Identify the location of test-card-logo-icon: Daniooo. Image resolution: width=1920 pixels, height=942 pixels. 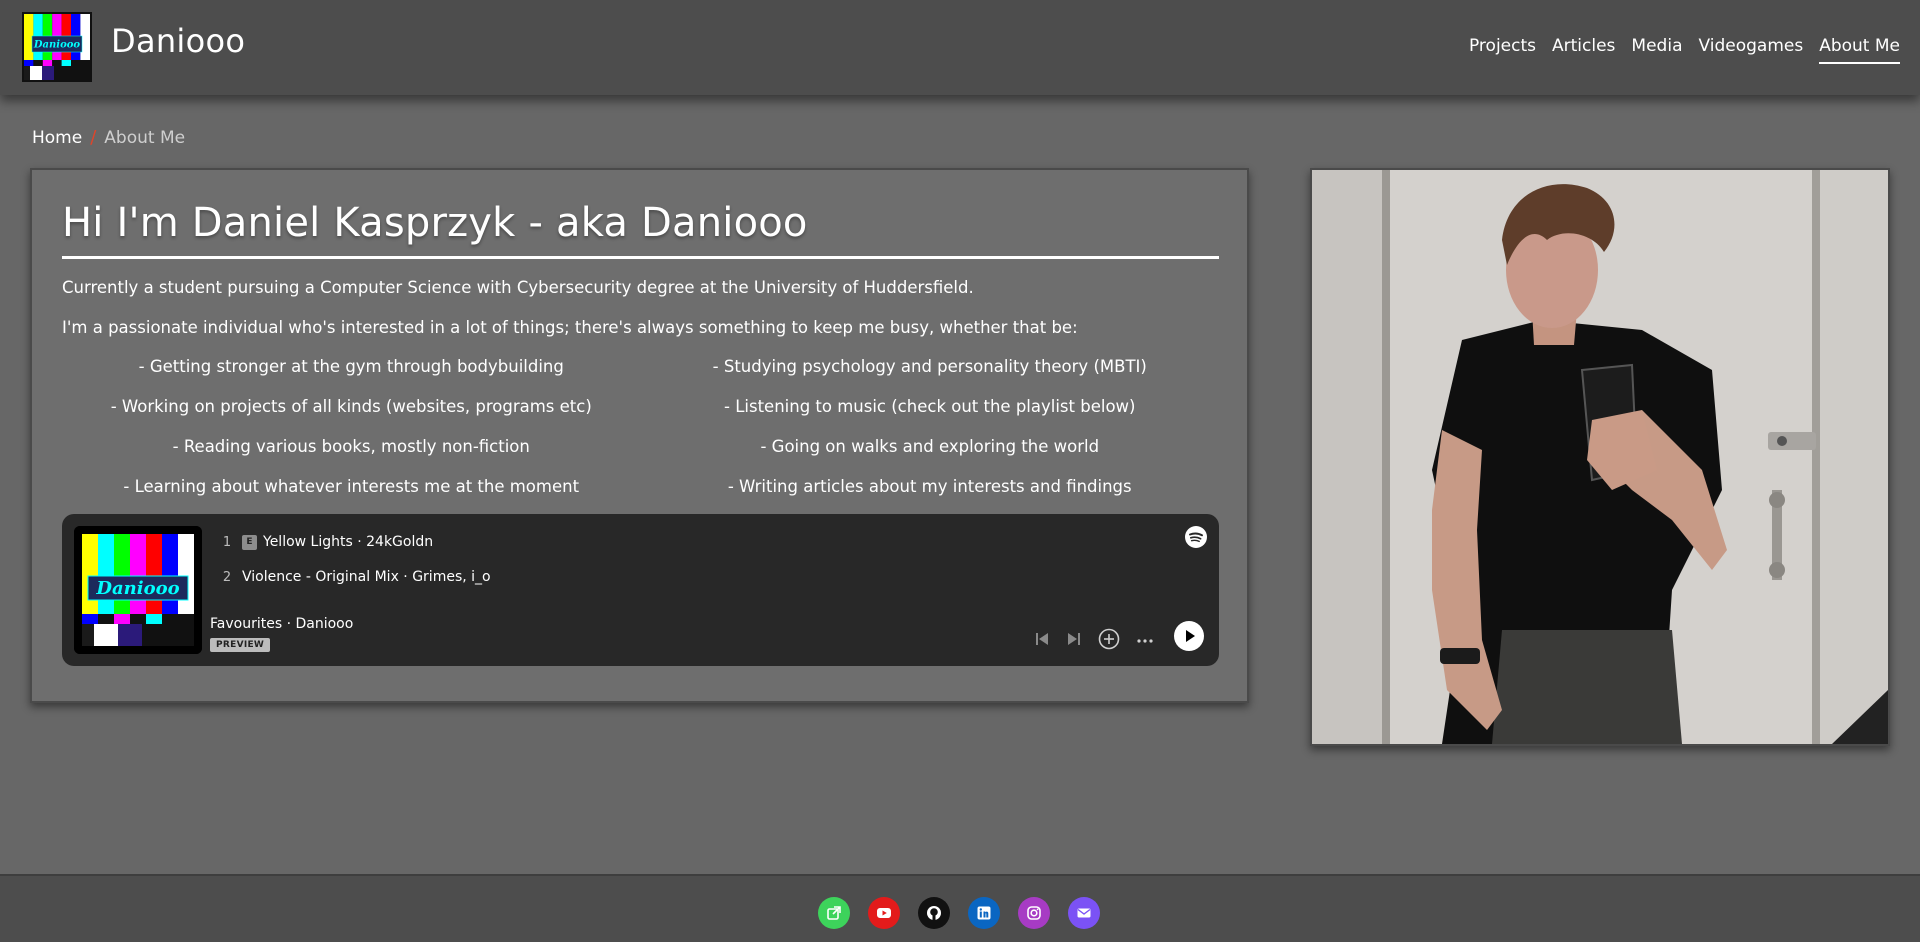
(57, 47).